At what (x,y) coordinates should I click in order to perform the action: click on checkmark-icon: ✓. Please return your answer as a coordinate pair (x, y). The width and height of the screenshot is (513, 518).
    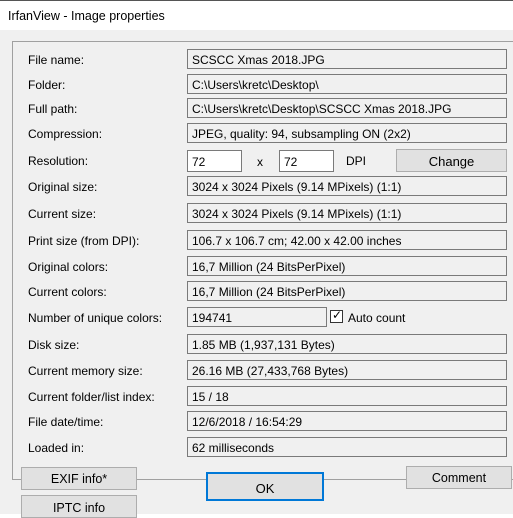
    Looking at the image, I should click on (337, 315).